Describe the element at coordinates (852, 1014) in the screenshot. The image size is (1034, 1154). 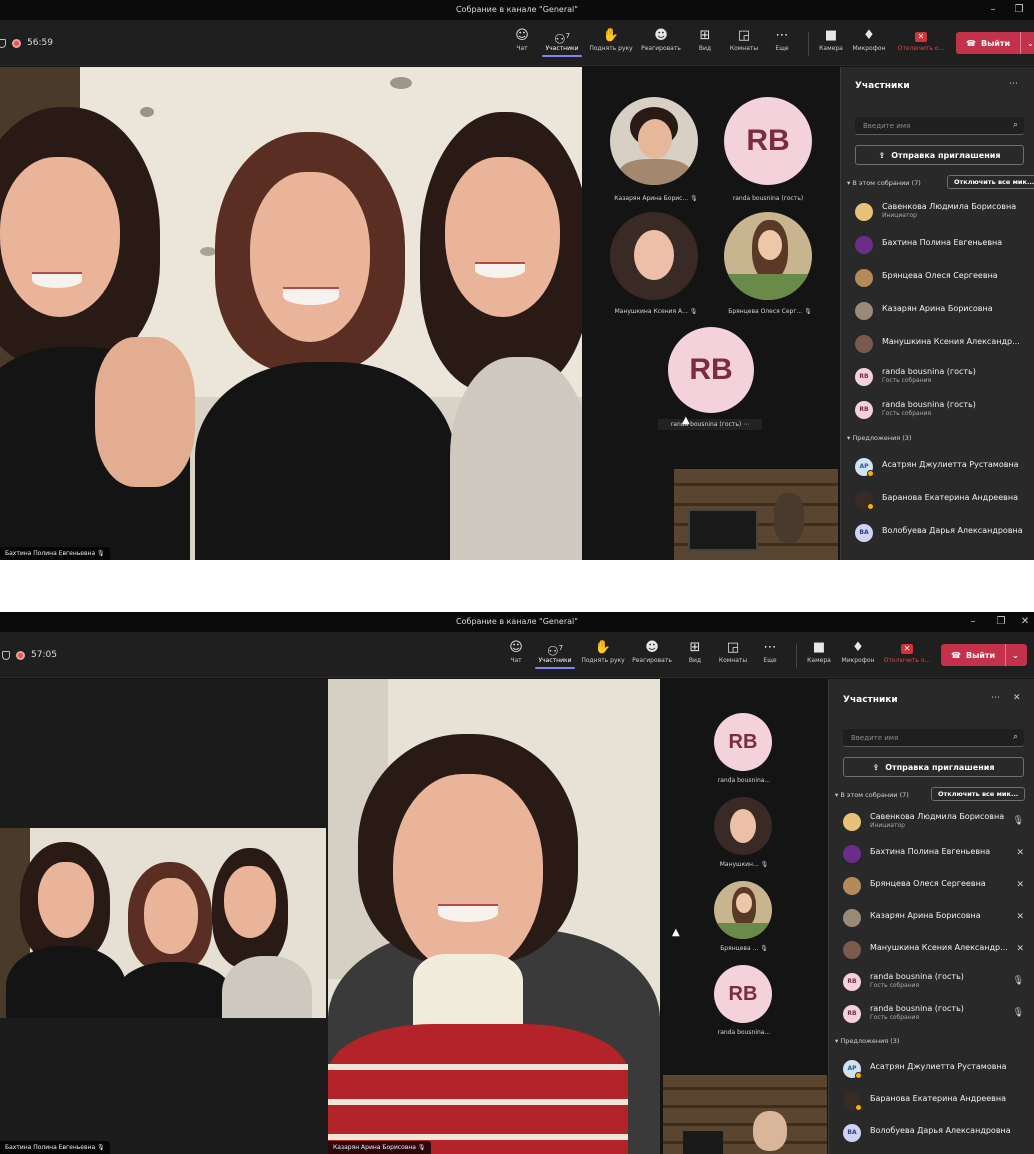
I see `avatar: RB` at that location.